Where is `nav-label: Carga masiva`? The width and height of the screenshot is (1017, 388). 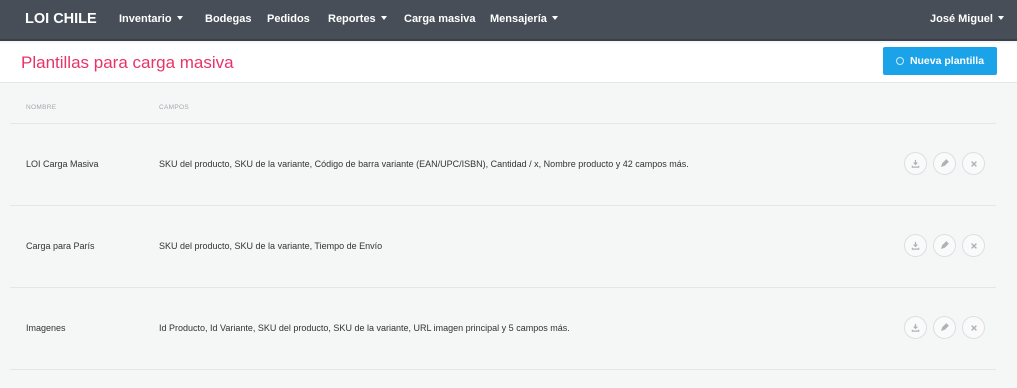
nav-label: Carga masiva is located at coordinates (440, 19).